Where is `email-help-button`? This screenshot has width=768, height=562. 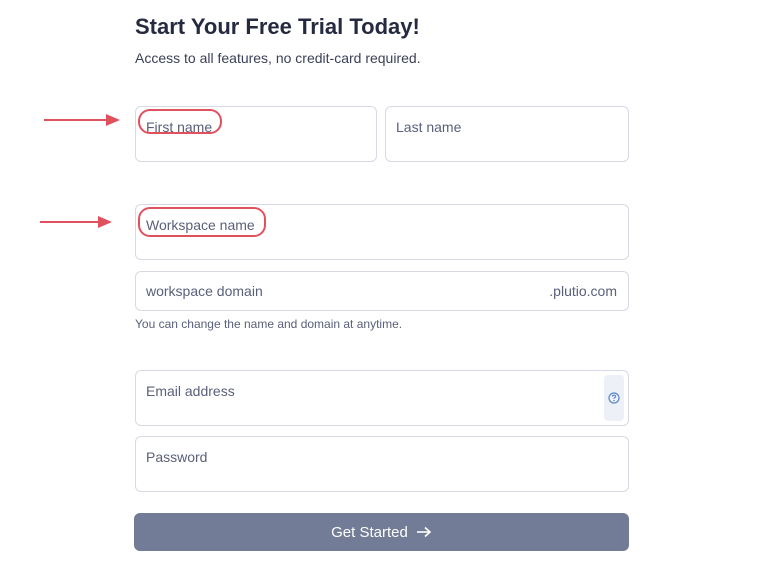 email-help-button is located at coordinates (614, 398).